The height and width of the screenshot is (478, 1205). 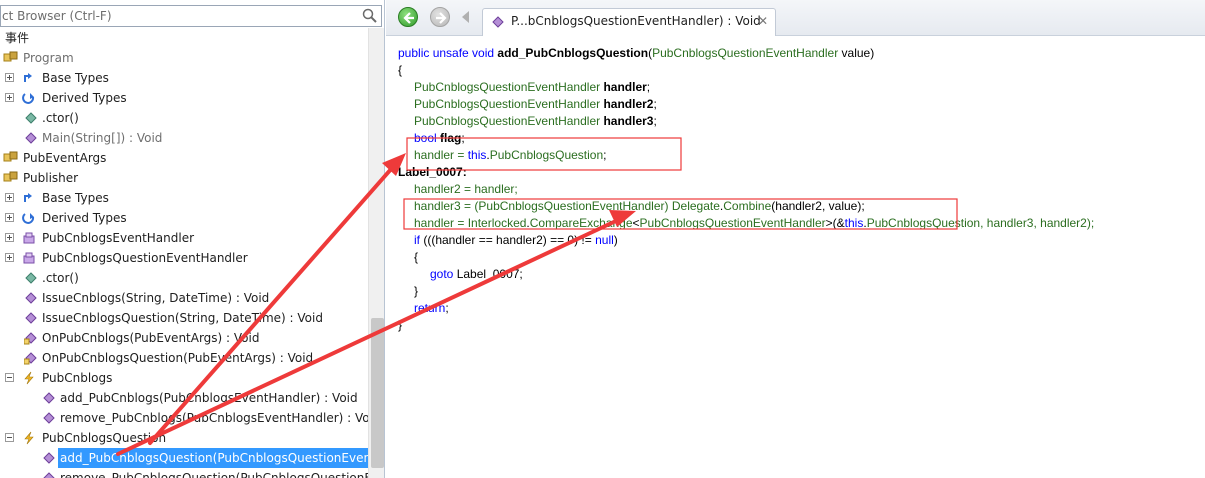 What do you see at coordinates (763, 21) in the screenshot?
I see `close-icon: ✕` at bounding box center [763, 21].